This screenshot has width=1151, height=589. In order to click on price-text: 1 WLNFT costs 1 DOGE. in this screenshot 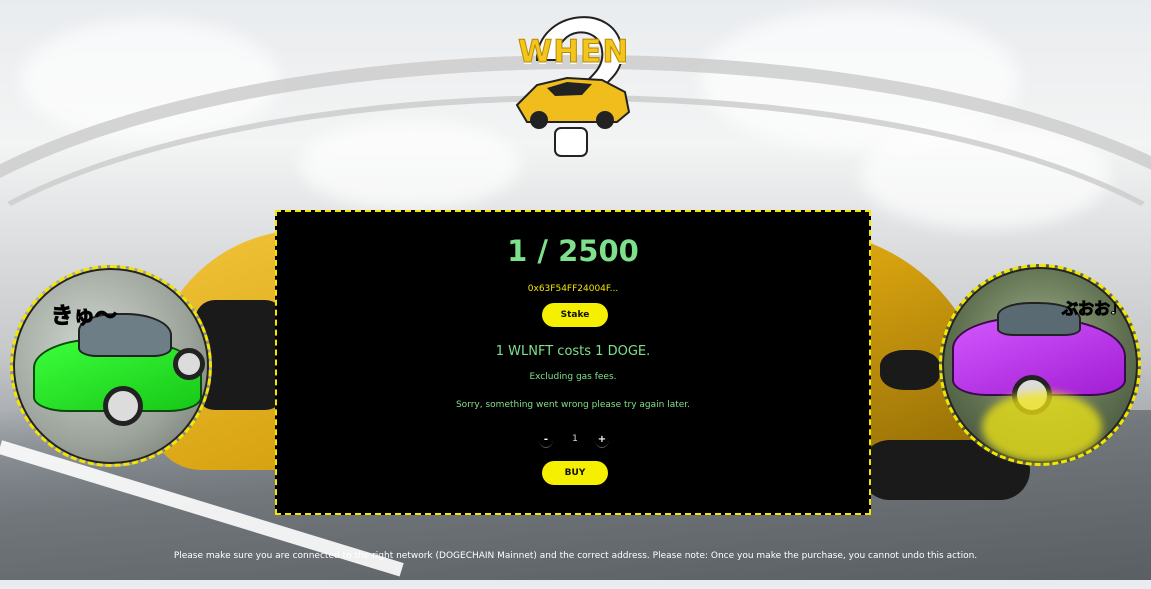, I will do `click(573, 351)`.